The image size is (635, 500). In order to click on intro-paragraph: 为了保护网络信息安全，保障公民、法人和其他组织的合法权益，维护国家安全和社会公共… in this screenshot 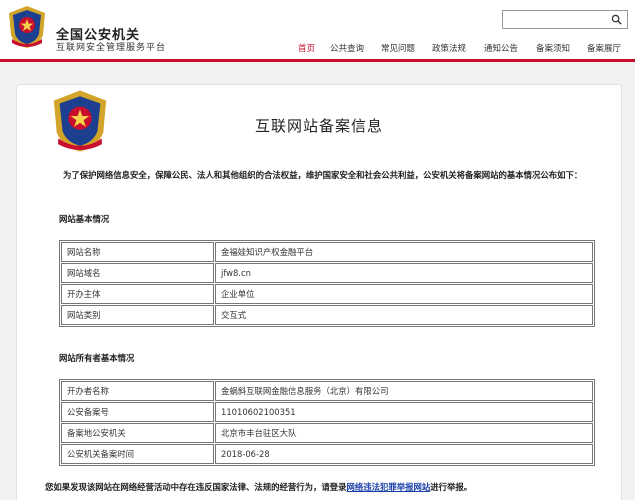, I will do `click(323, 175)`.